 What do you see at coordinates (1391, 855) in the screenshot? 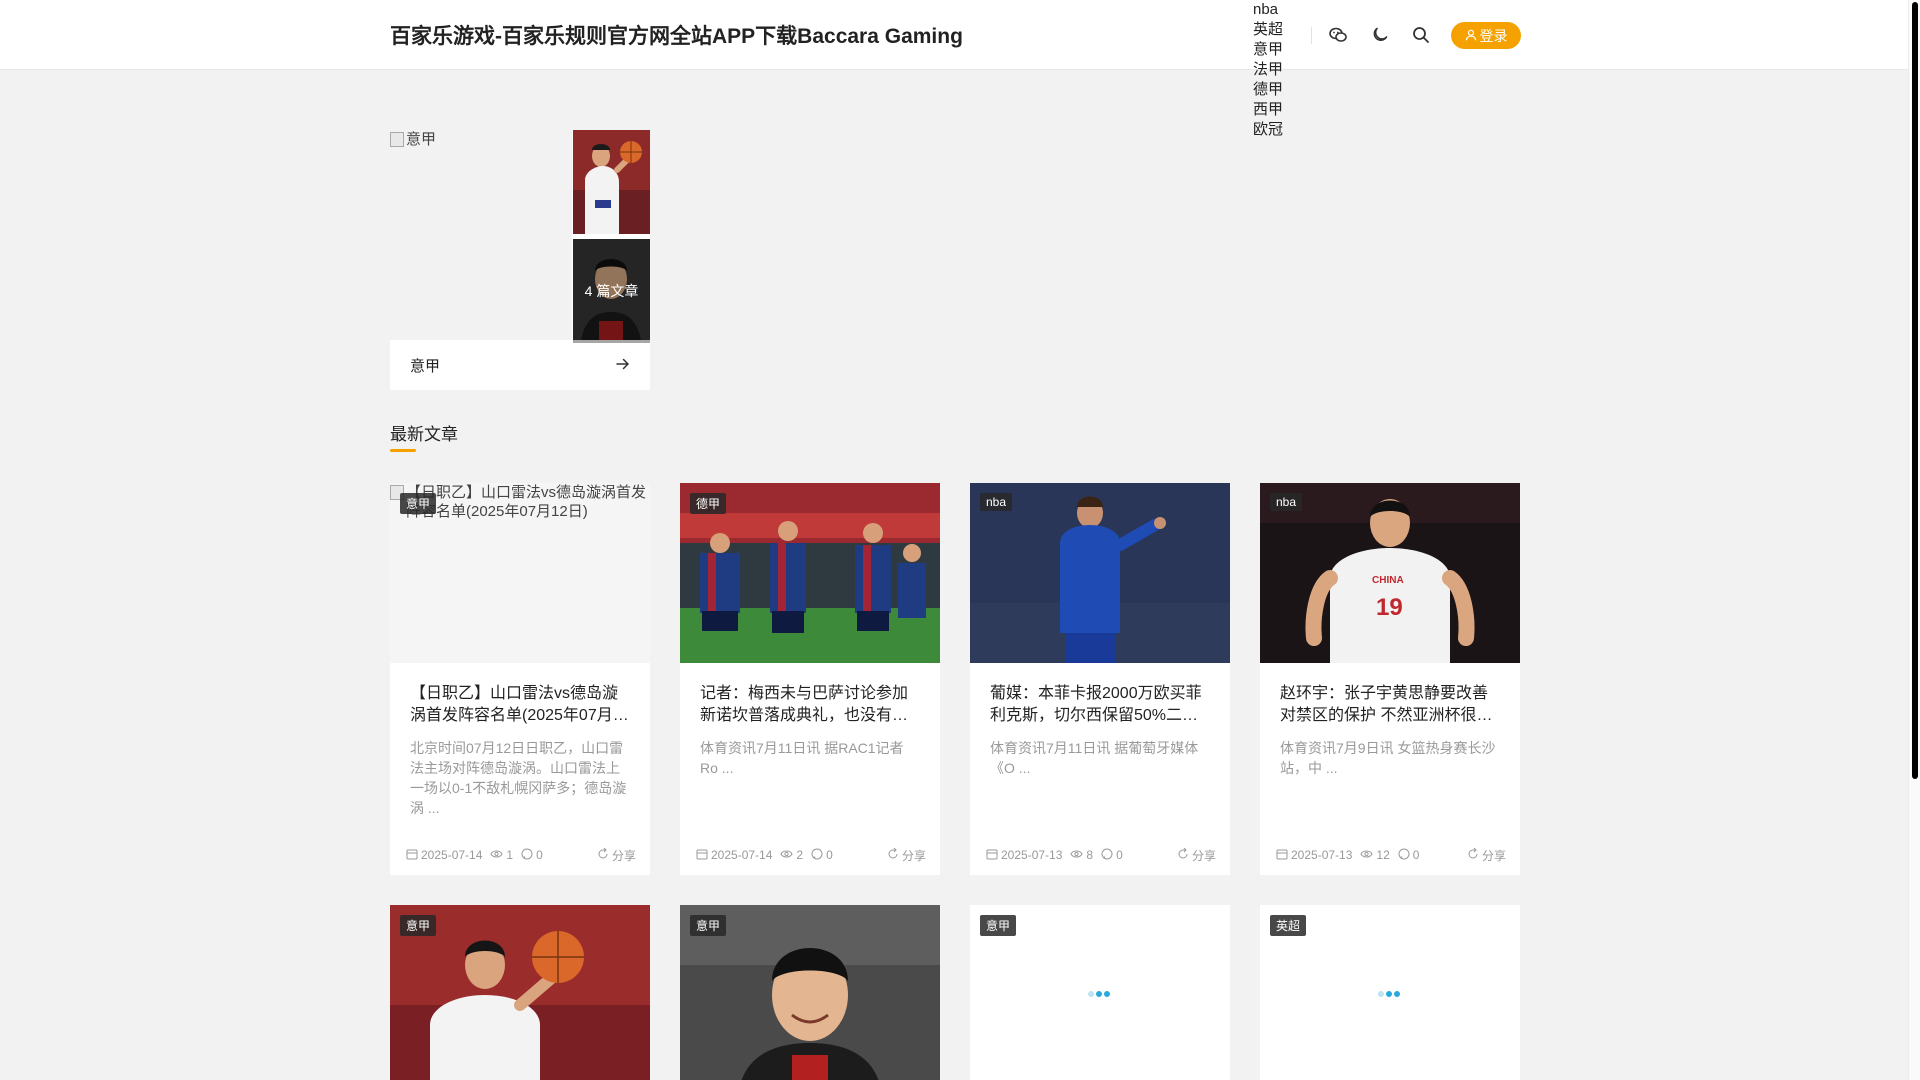
I see `article-meta: 2025-07-13 12 0 分享` at bounding box center [1391, 855].